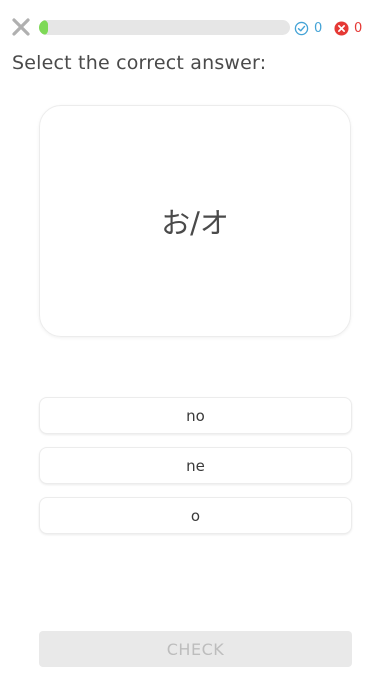  Describe the element at coordinates (301, 28) in the screenshot. I see `check-circle-icon` at that location.